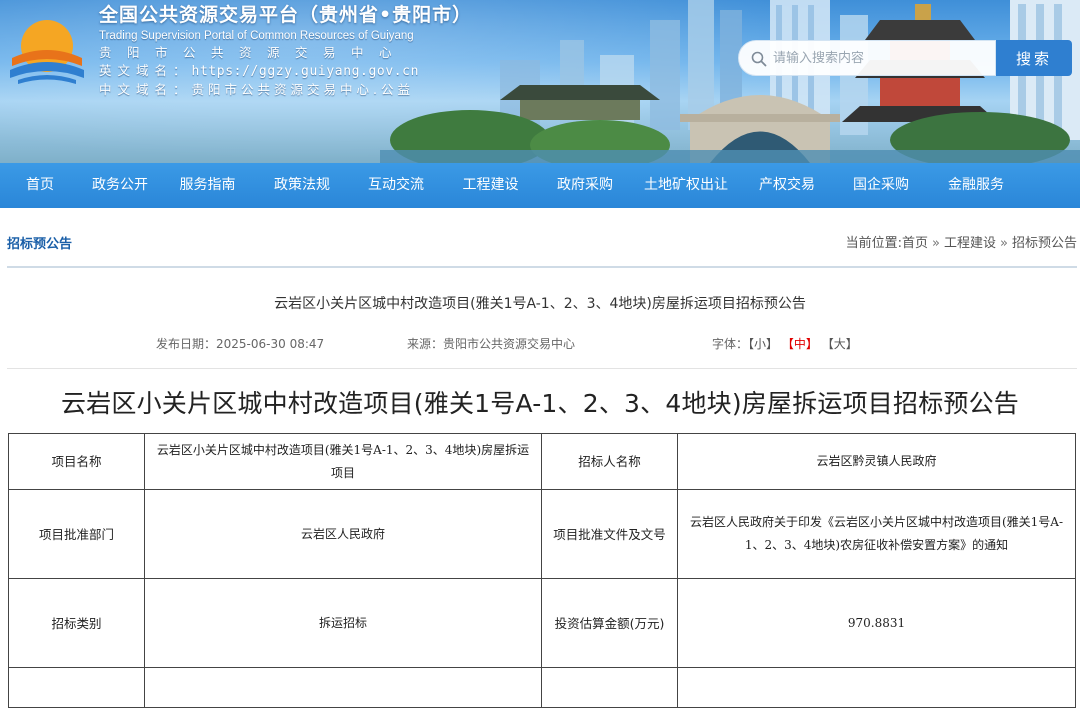 Image resolution: width=1080 pixels, height=708 pixels. Describe the element at coordinates (880, 58) in the screenshot. I see `search-input` at that location.